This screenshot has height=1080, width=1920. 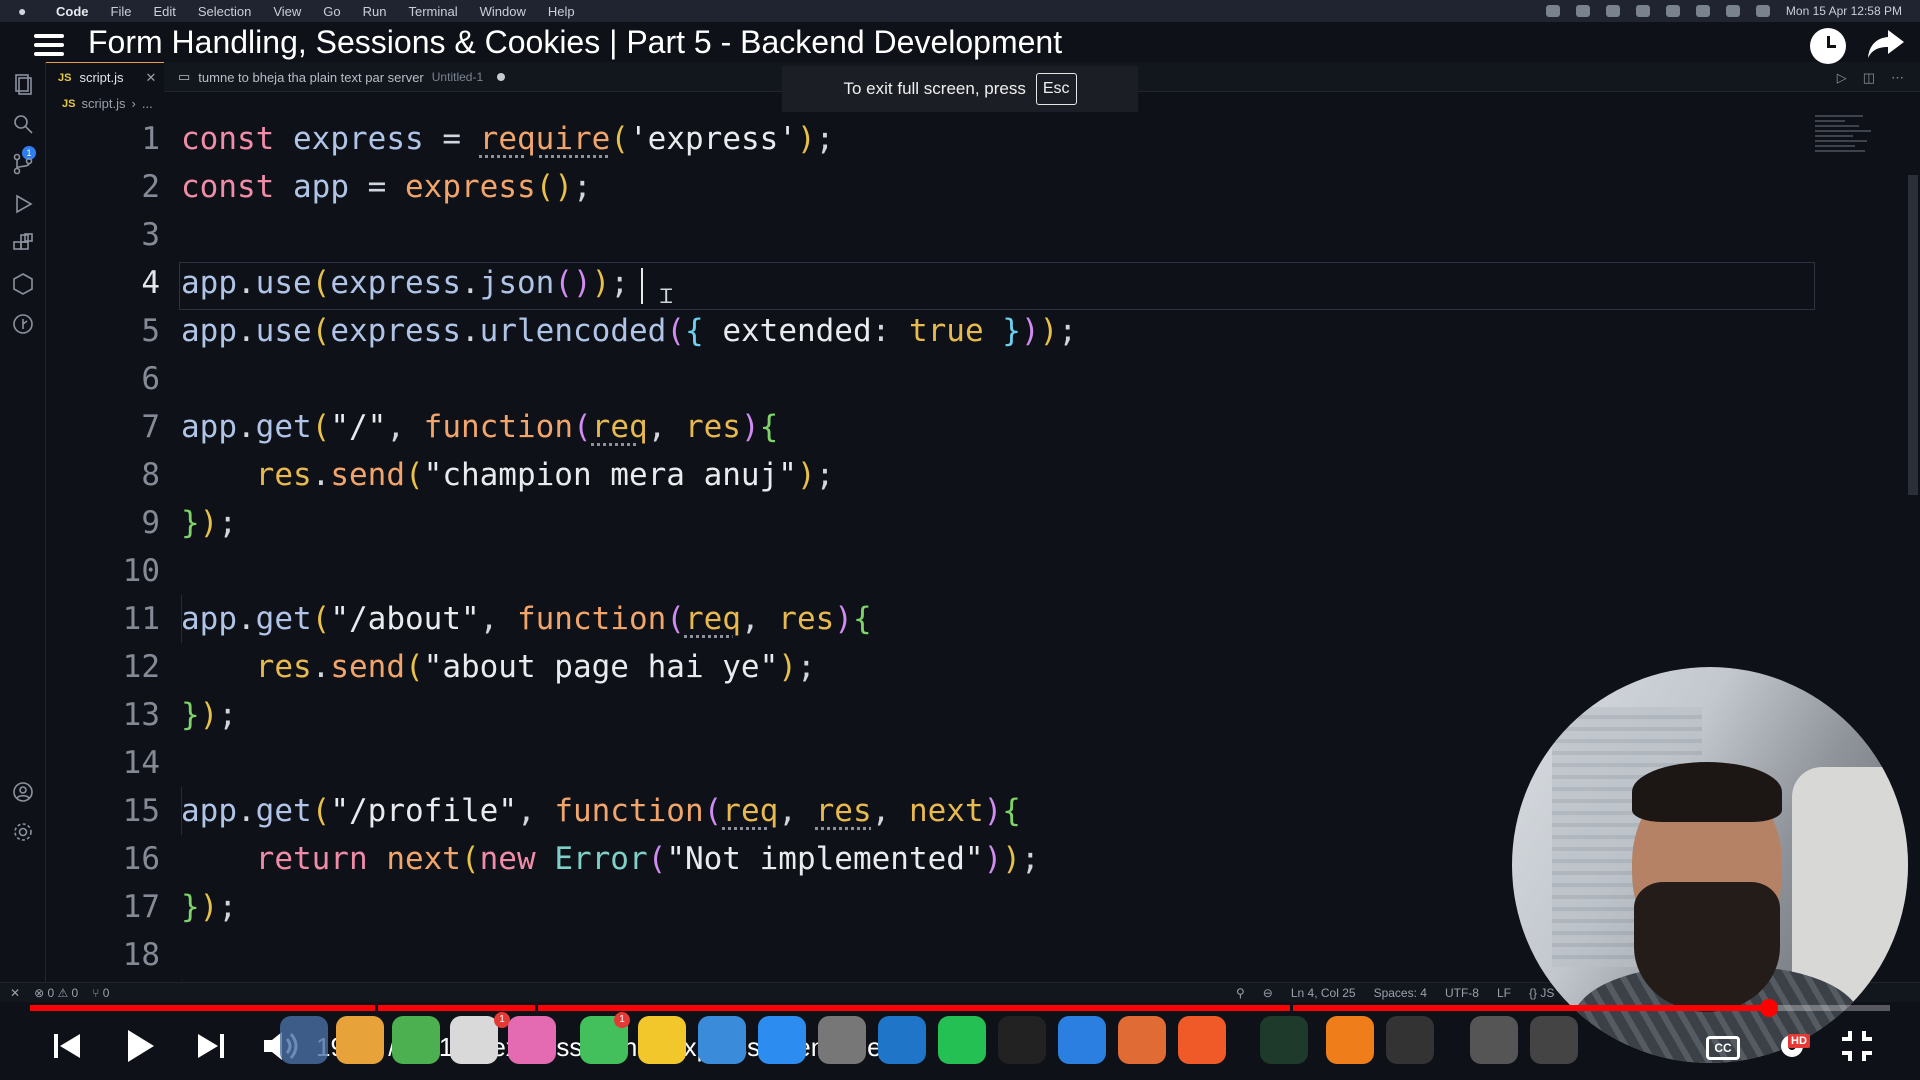 I want to click on end-of-line: LF, so click(x=1504, y=993).